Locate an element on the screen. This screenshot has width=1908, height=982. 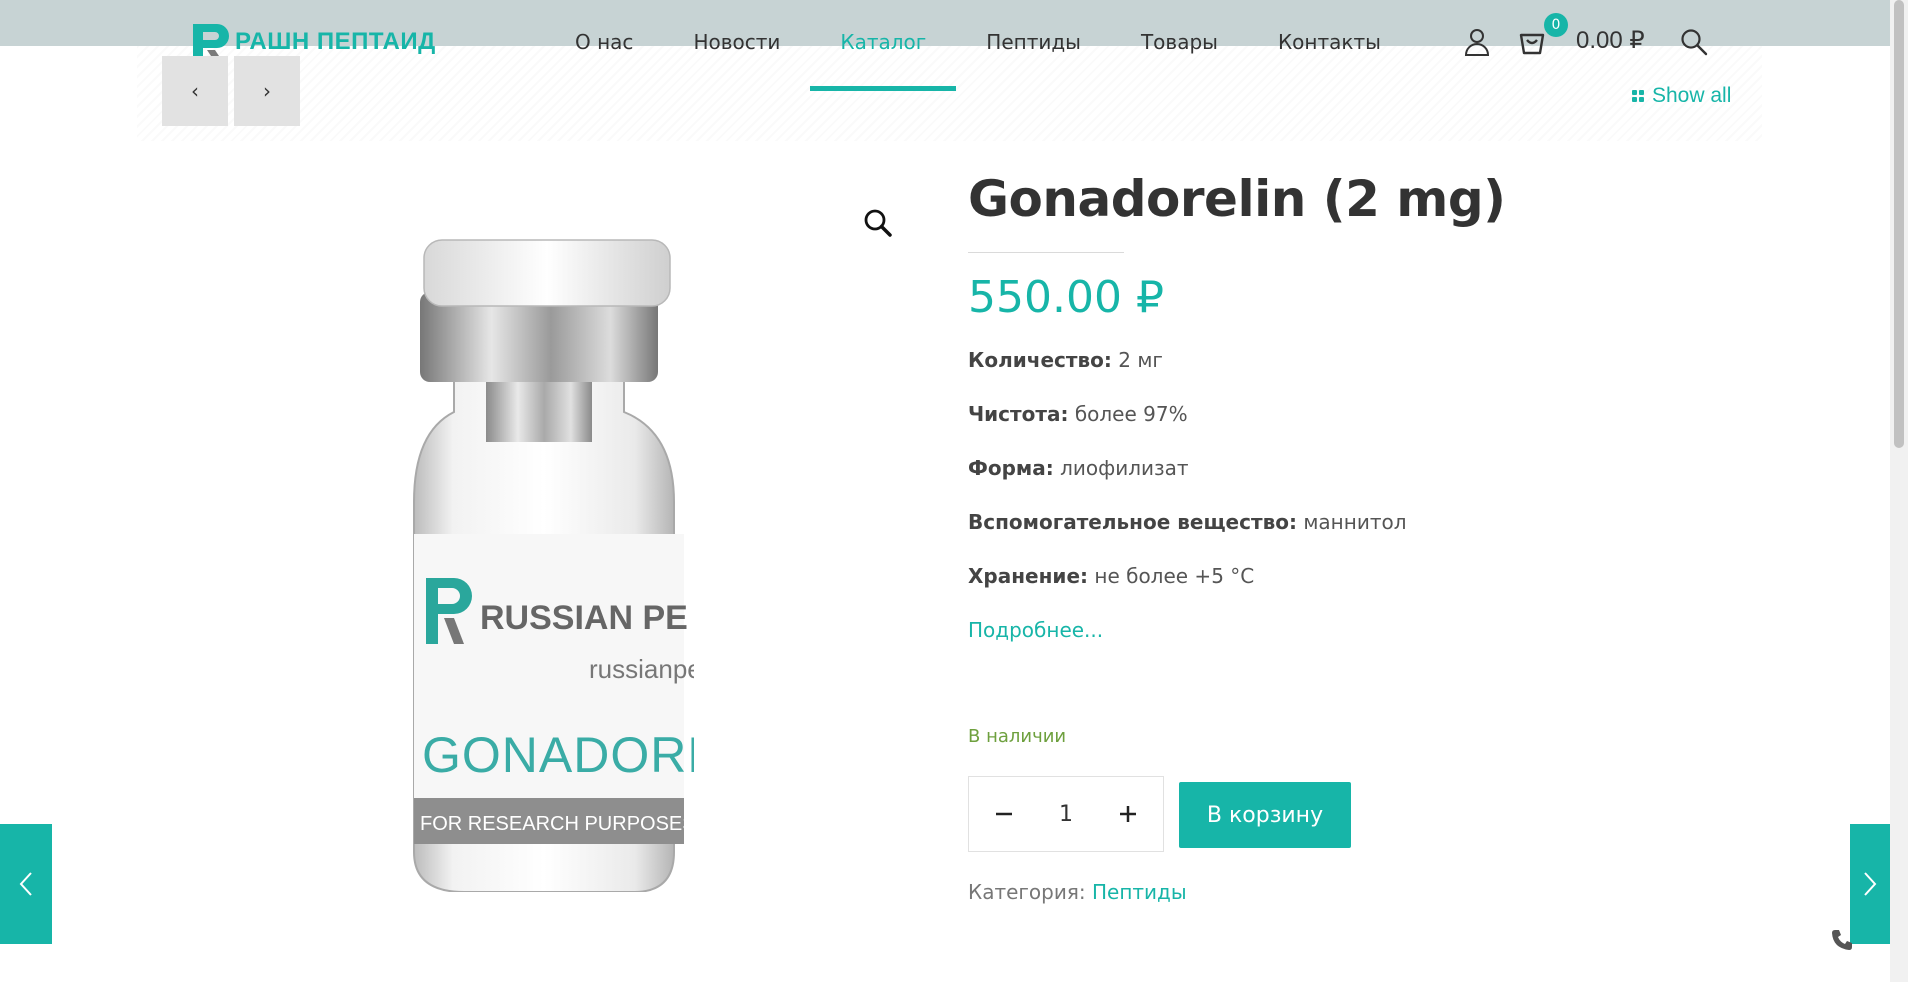
phone-icon is located at coordinates (1842, 940).